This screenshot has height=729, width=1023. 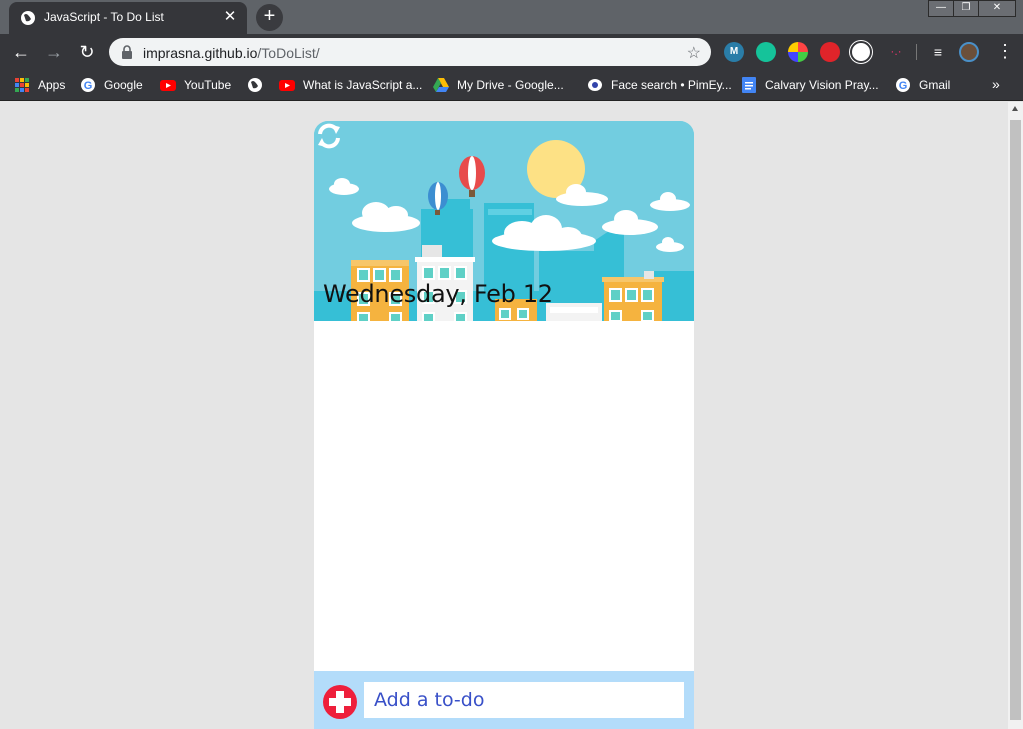 What do you see at coordinates (22, 85) in the screenshot?
I see `apps-grid-icon` at bounding box center [22, 85].